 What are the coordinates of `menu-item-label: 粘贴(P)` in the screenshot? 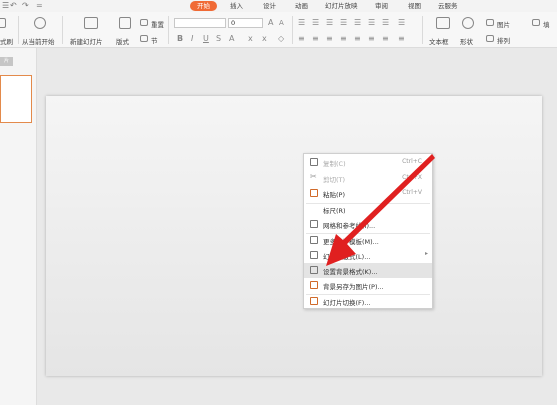 It's located at (334, 195).